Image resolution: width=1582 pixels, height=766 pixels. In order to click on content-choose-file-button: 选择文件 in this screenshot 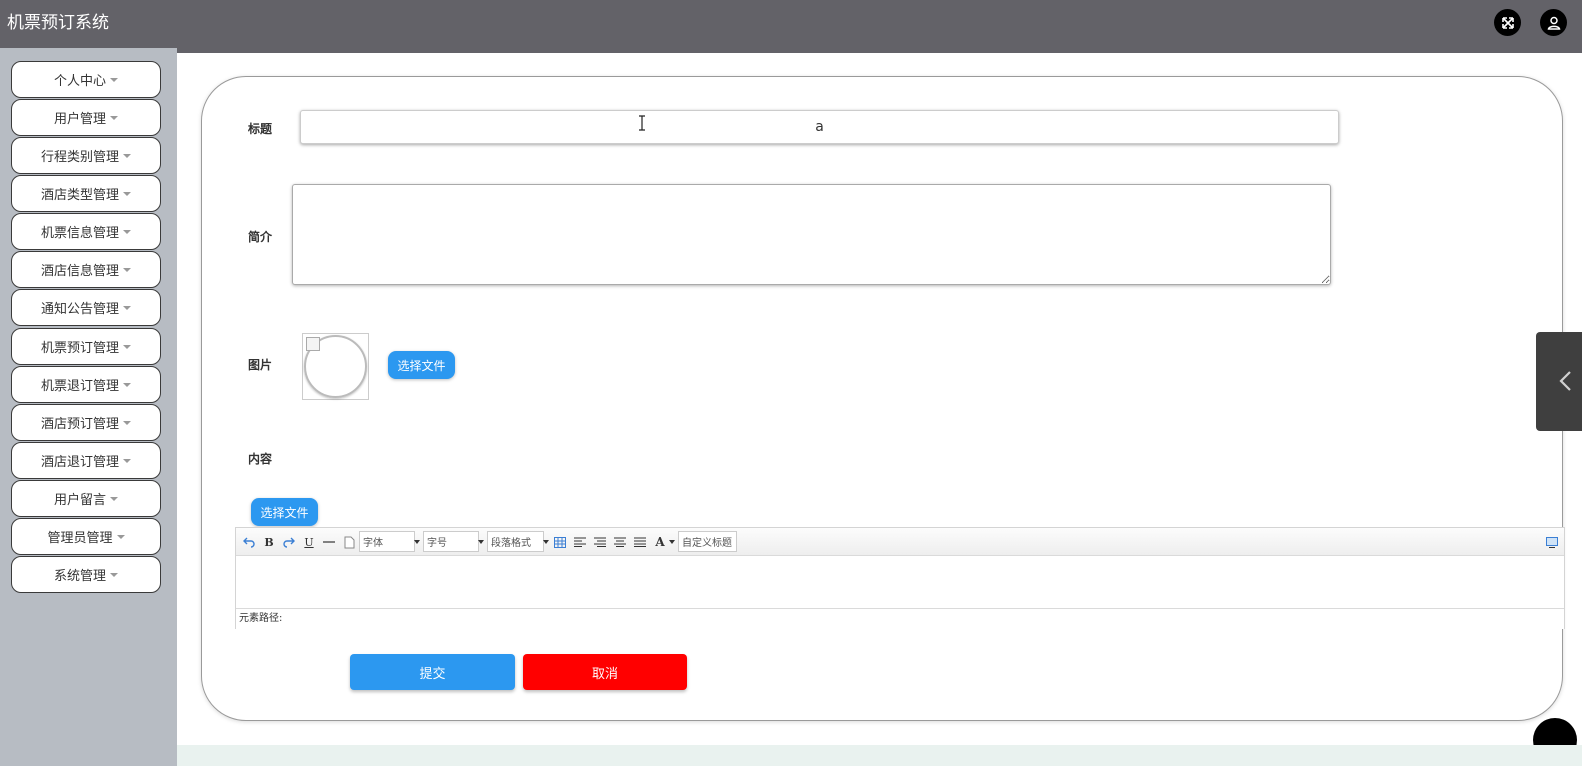, I will do `click(284, 512)`.